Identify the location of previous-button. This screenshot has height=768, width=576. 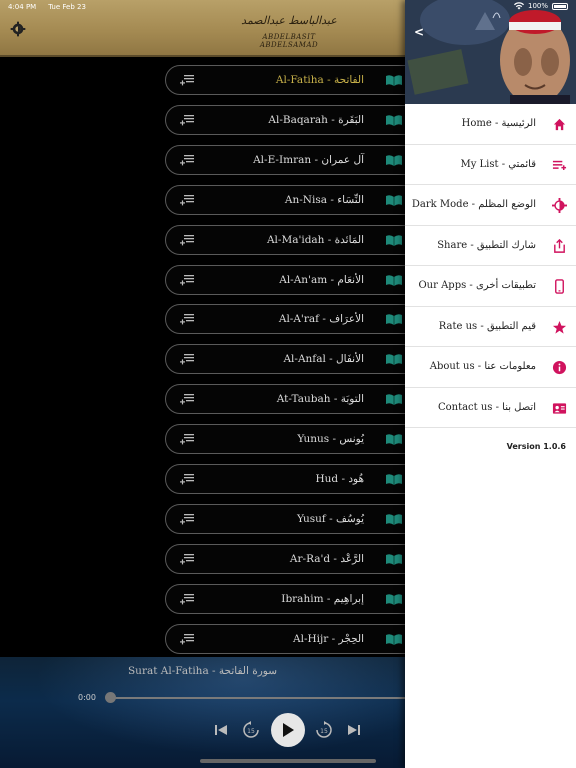
(221, 730).